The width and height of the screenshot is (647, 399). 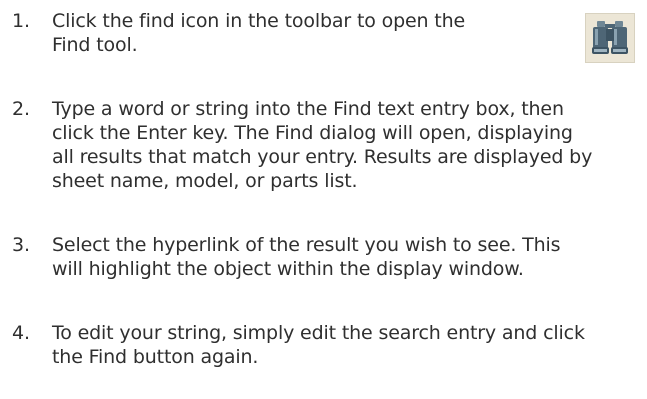 I want to click on step-line: sheet name, model, or parts list., so click(x=205, y=181).